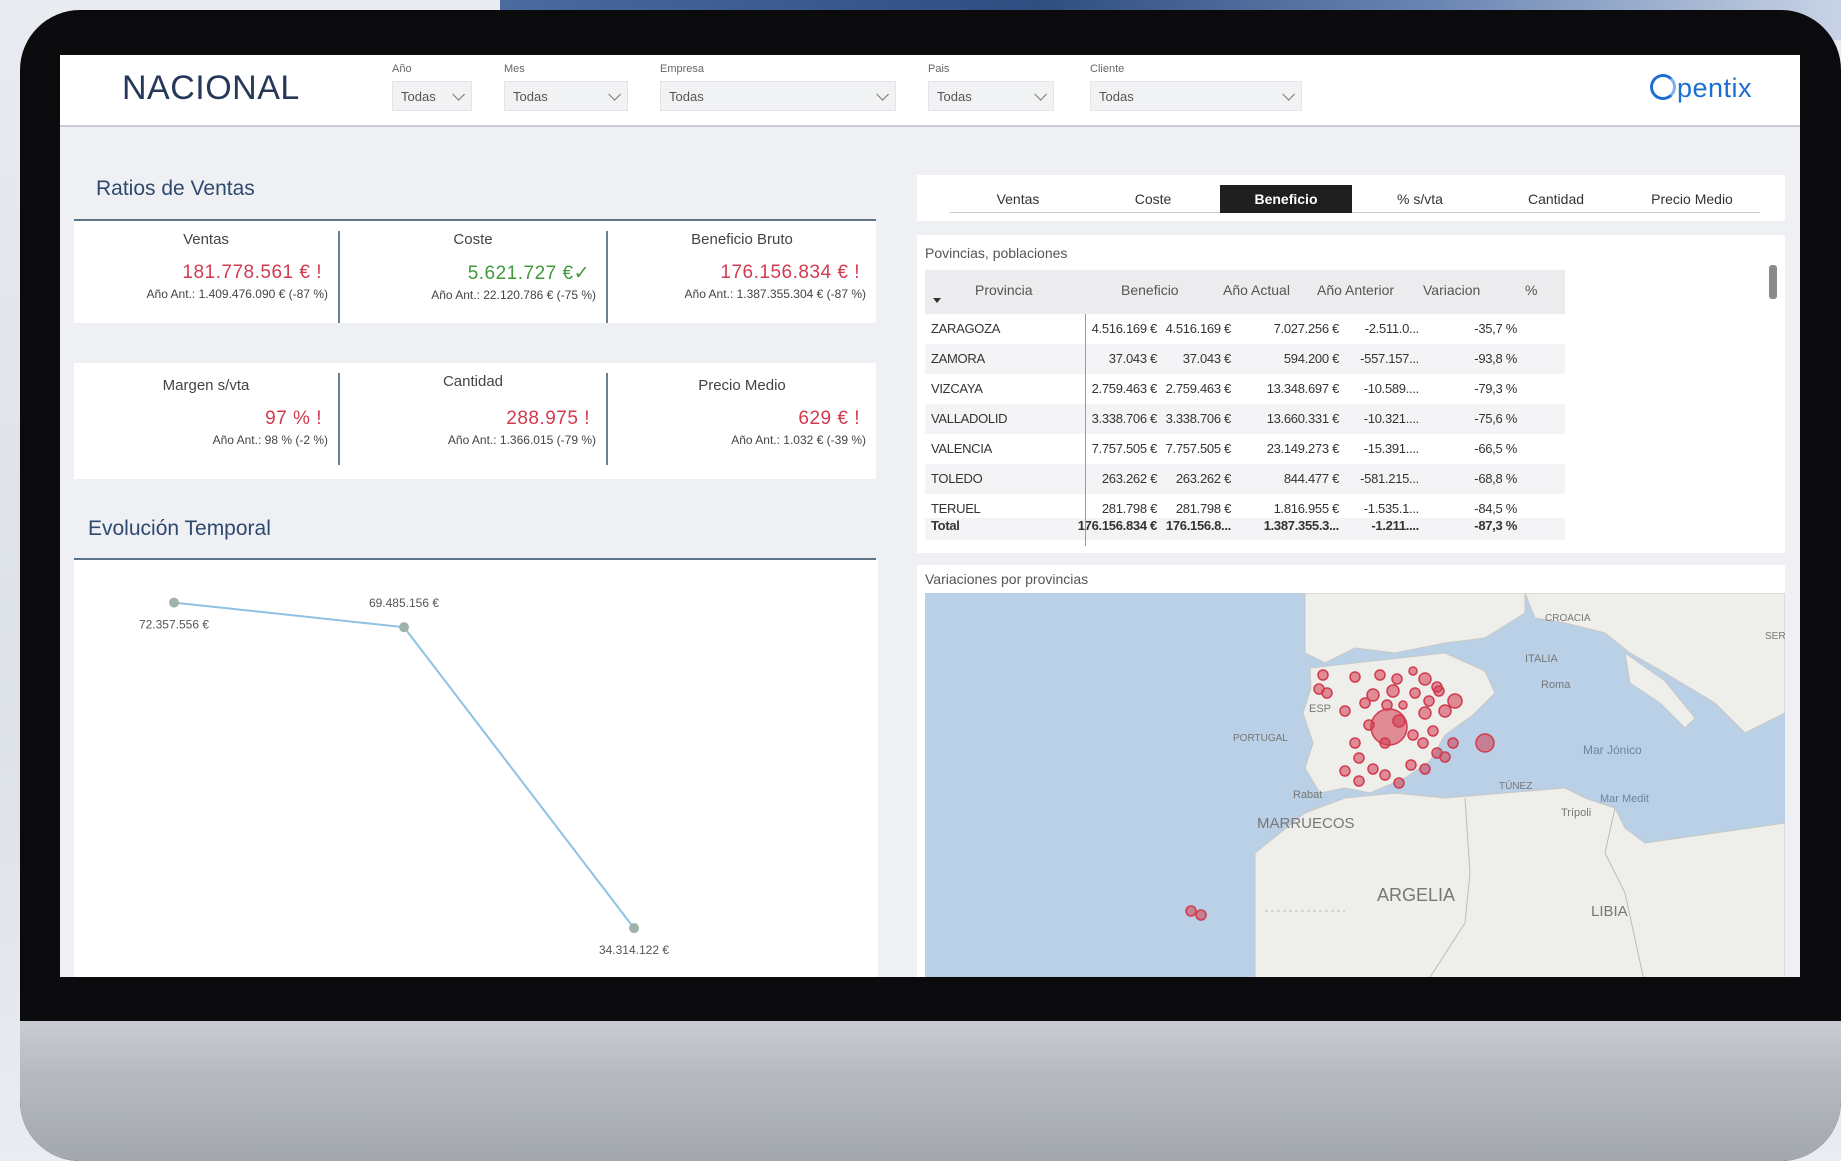 This screenshot has width=1841, height=1161. Describe the element at coordinates (1308, 795) in the screenshot. I see `map-label-rabat: Rabat` at that location.